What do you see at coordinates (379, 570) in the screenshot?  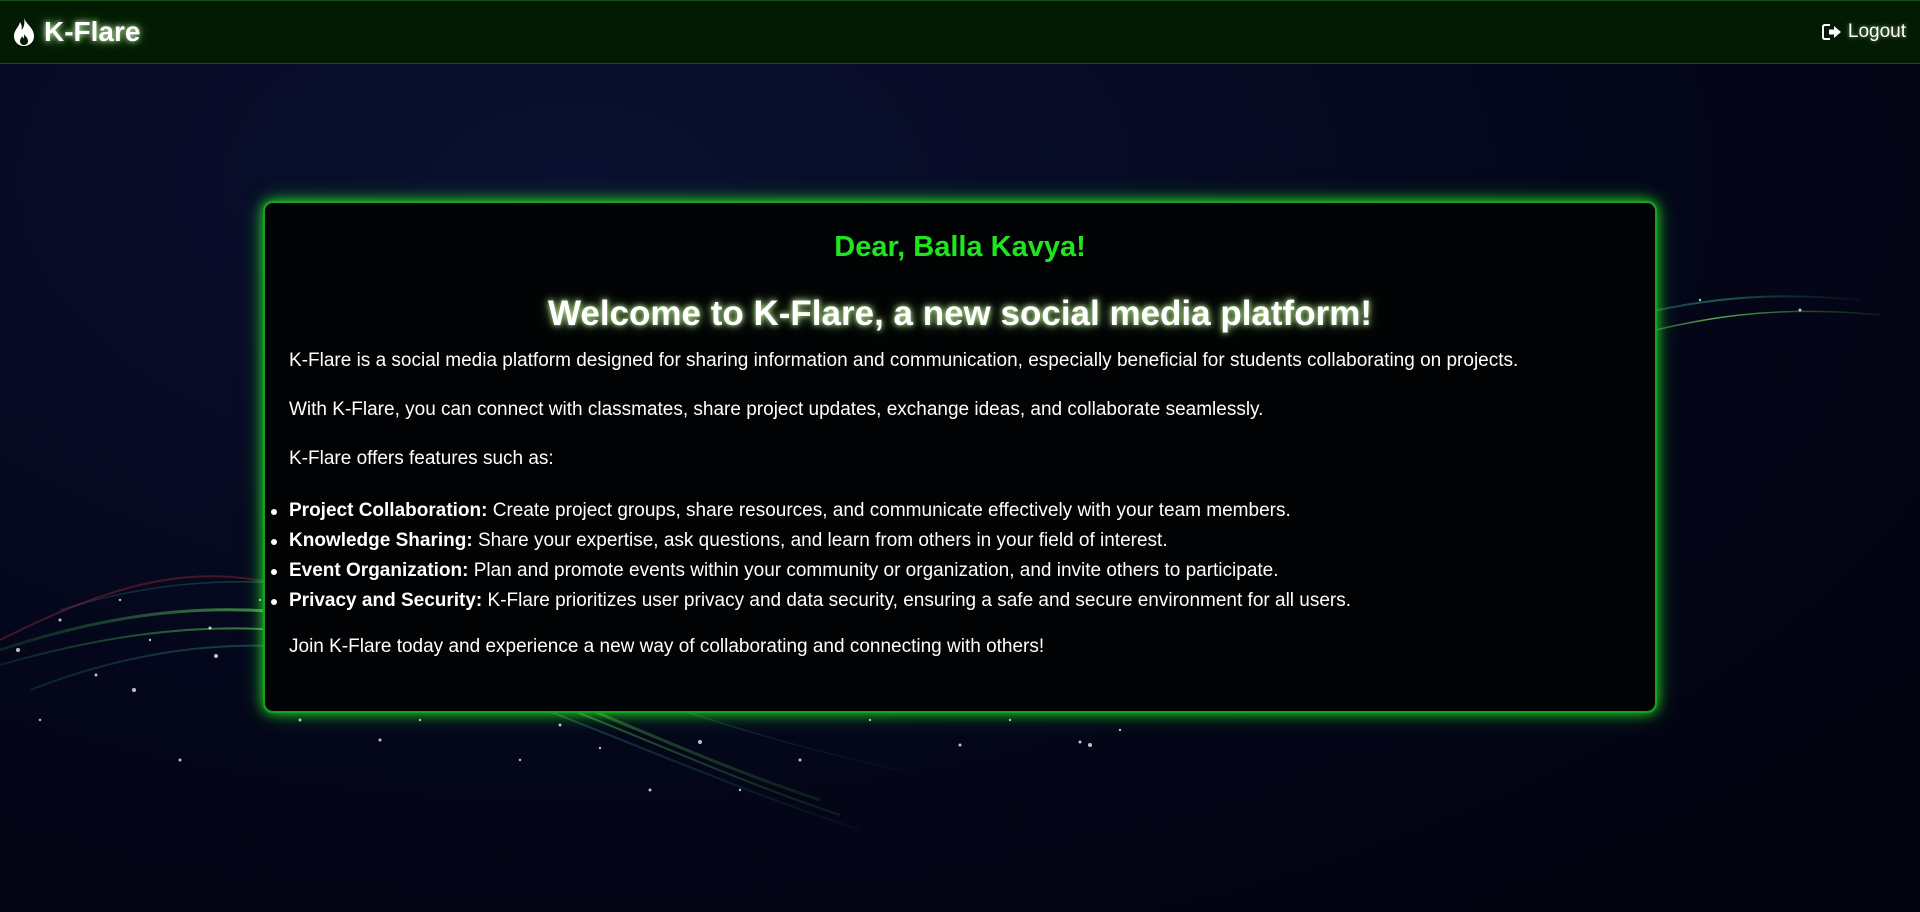 I see `feature-title: Event Organization:` at bounding box center [379, 570].